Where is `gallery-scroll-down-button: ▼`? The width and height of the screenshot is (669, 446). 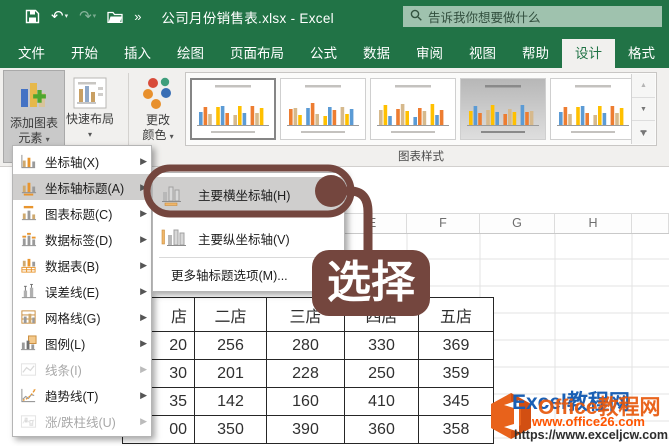
gallery-scroll-down-button: ▼ is located at coordinates (643, 110).